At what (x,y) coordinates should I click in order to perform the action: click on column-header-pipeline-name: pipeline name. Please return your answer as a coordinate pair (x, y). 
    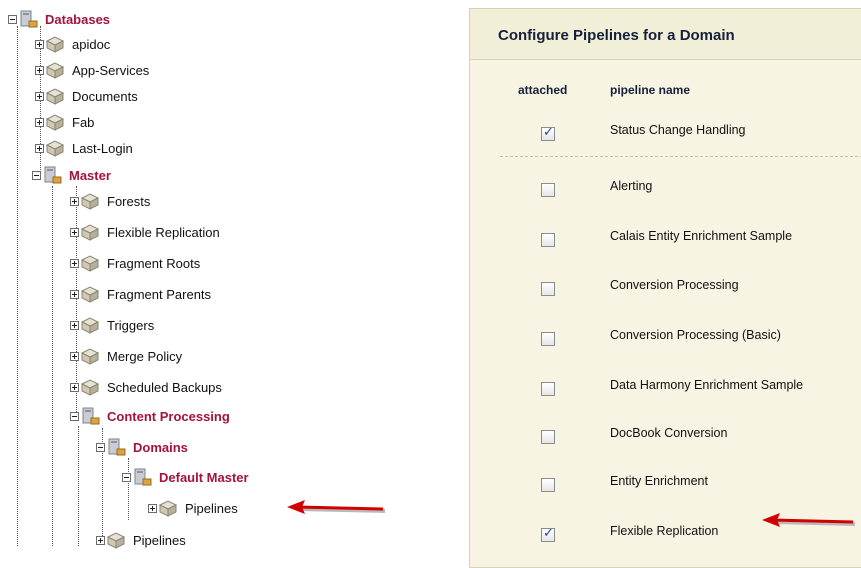
    Looking at the image, I should click on (650, 90).